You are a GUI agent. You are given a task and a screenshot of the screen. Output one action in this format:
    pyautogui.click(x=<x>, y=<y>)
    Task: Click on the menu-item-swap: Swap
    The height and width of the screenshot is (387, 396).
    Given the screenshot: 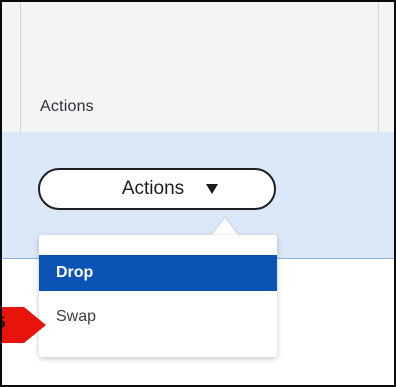 What is the action you would take?
    pyautogui.click(x=158, y=317)
    